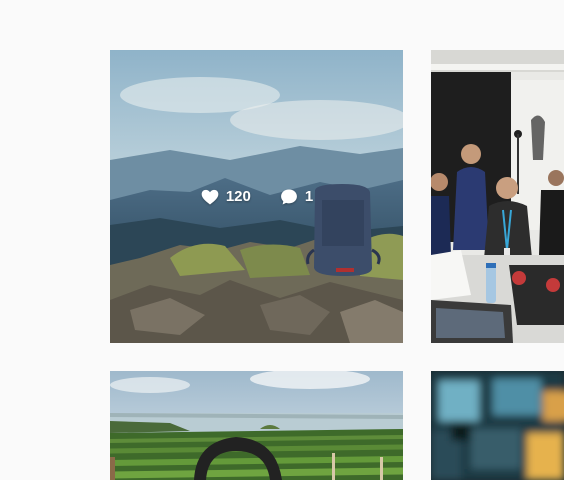 The width and height of the screenshot is (564, 480). I want to click on workshop-people-photo, so click(497, 196).